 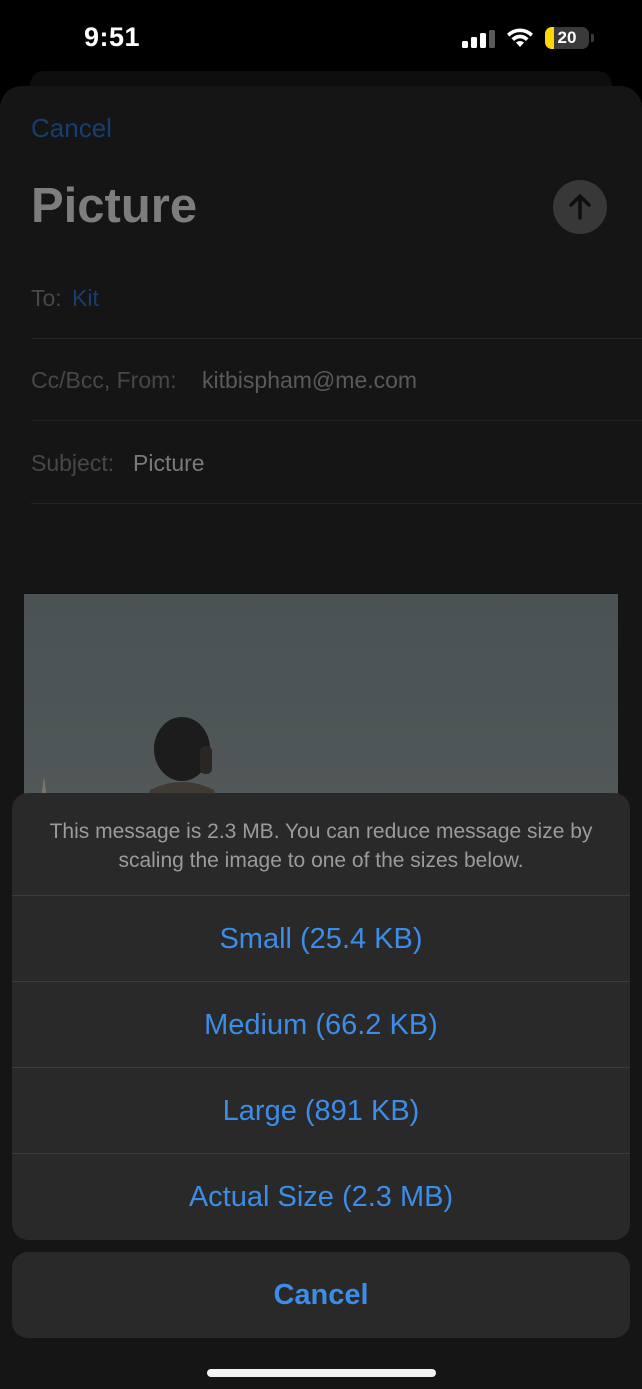 I want to click on action-sheet-cancel-button: Cancel, so click(x=321, y=1295).